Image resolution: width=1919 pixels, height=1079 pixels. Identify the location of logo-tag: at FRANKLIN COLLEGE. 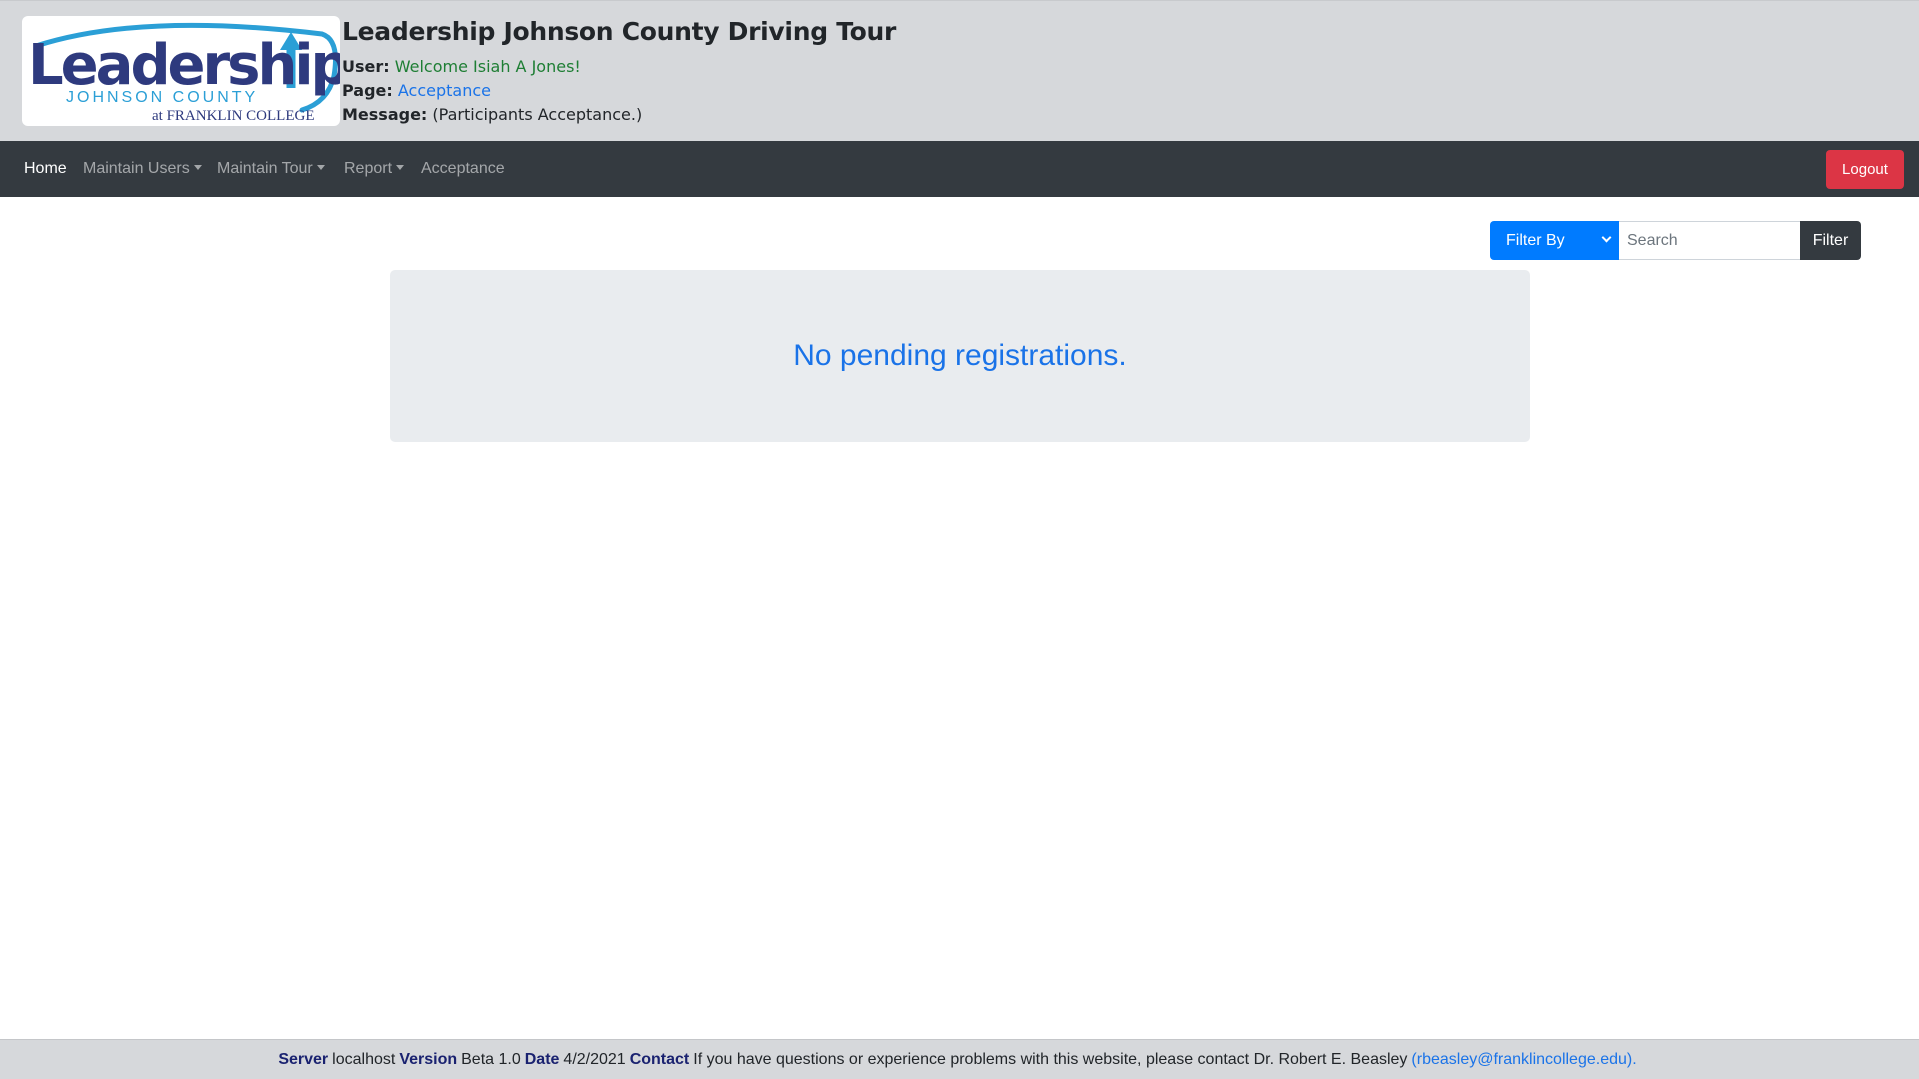
(233, 116).